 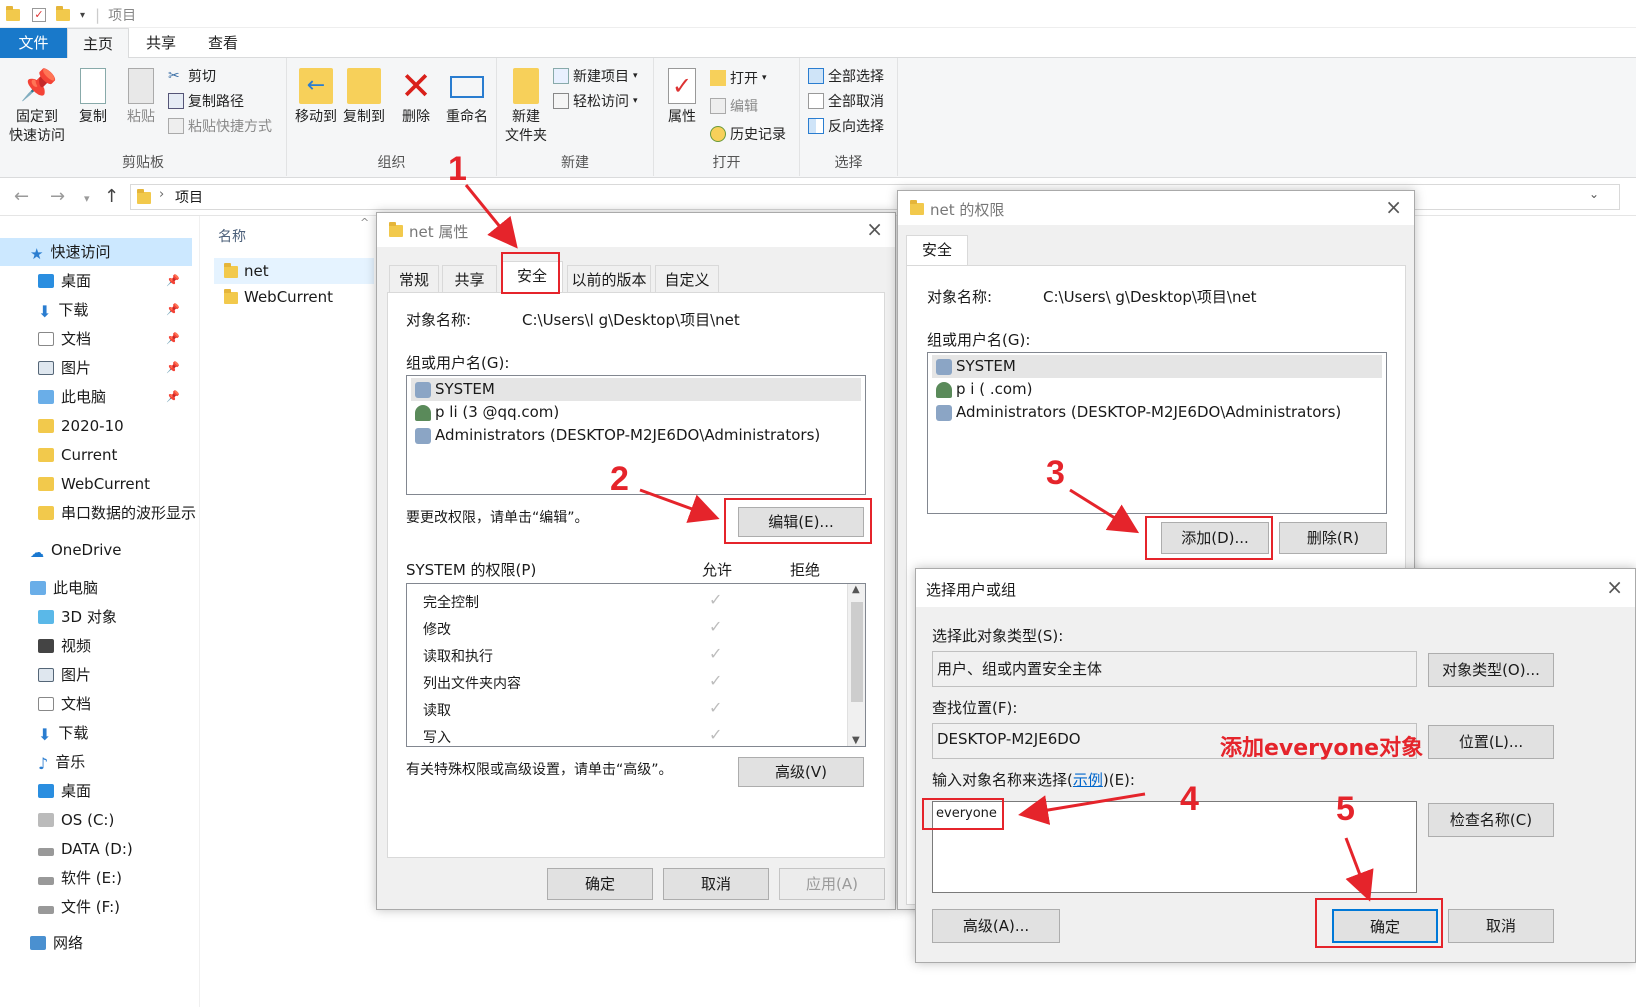 What do you see at coordinates (798, 521) in the screenshot?
I see `highlight-edit-button` at bounding box center [798, 521].